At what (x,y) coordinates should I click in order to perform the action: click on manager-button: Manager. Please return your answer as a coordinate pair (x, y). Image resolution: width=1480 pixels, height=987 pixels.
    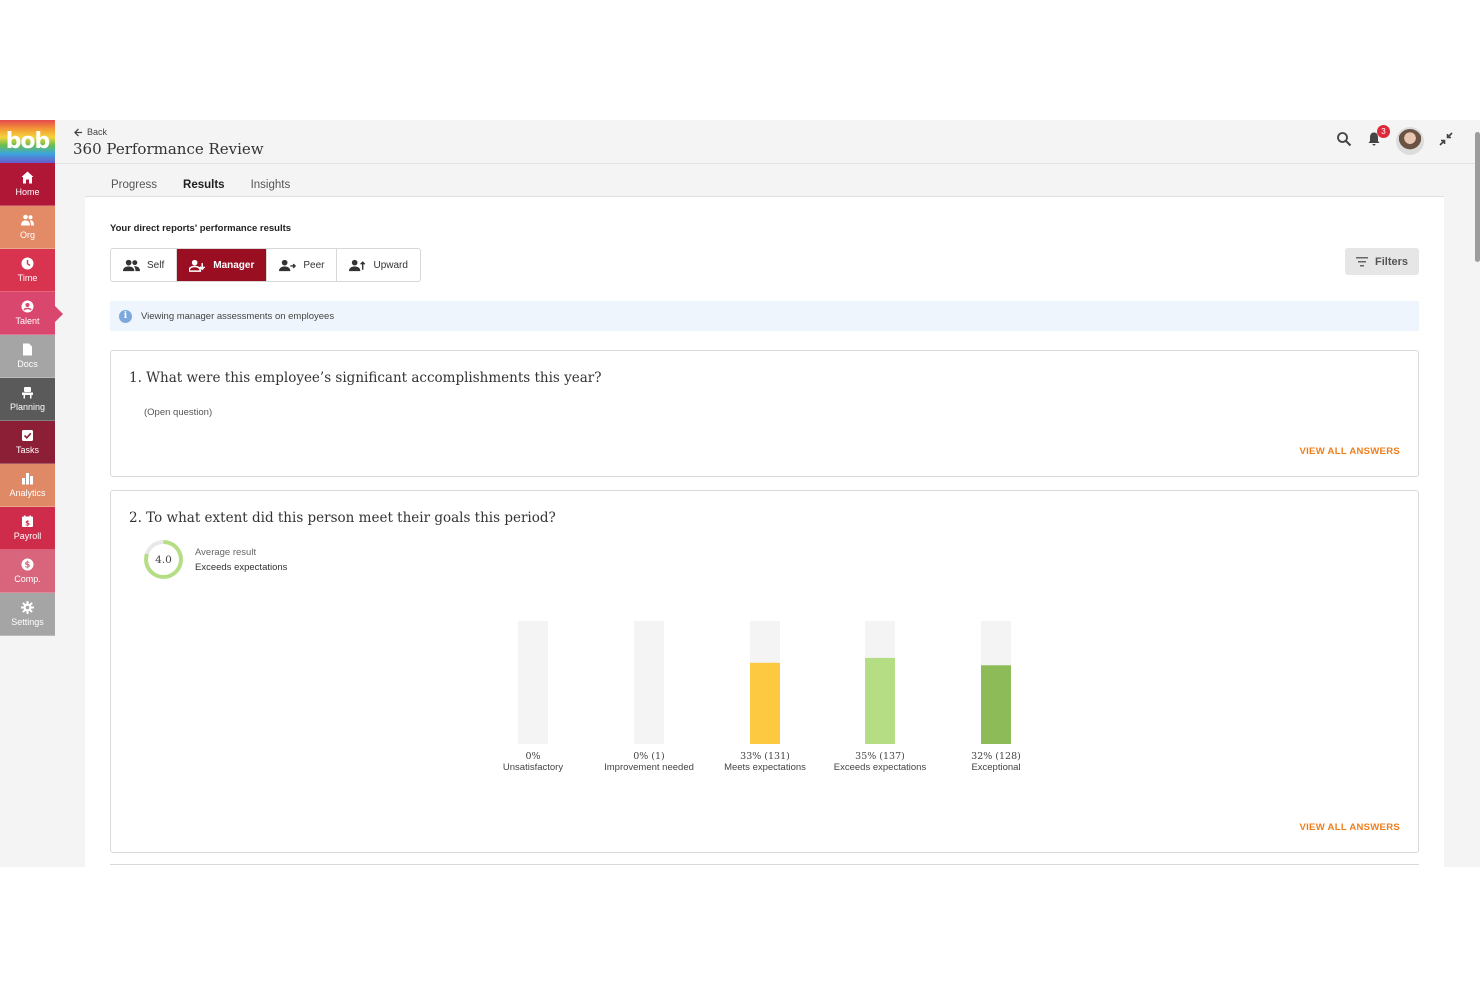
    Looking at the image, I should click on (222, 265).